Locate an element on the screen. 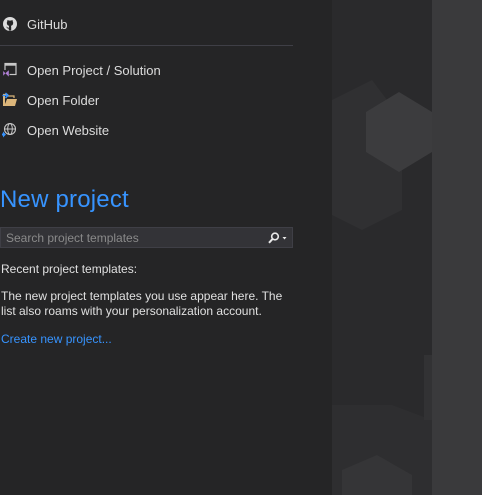 The image size is (482, 495). template-search-box is located at coordinates (146, 237).